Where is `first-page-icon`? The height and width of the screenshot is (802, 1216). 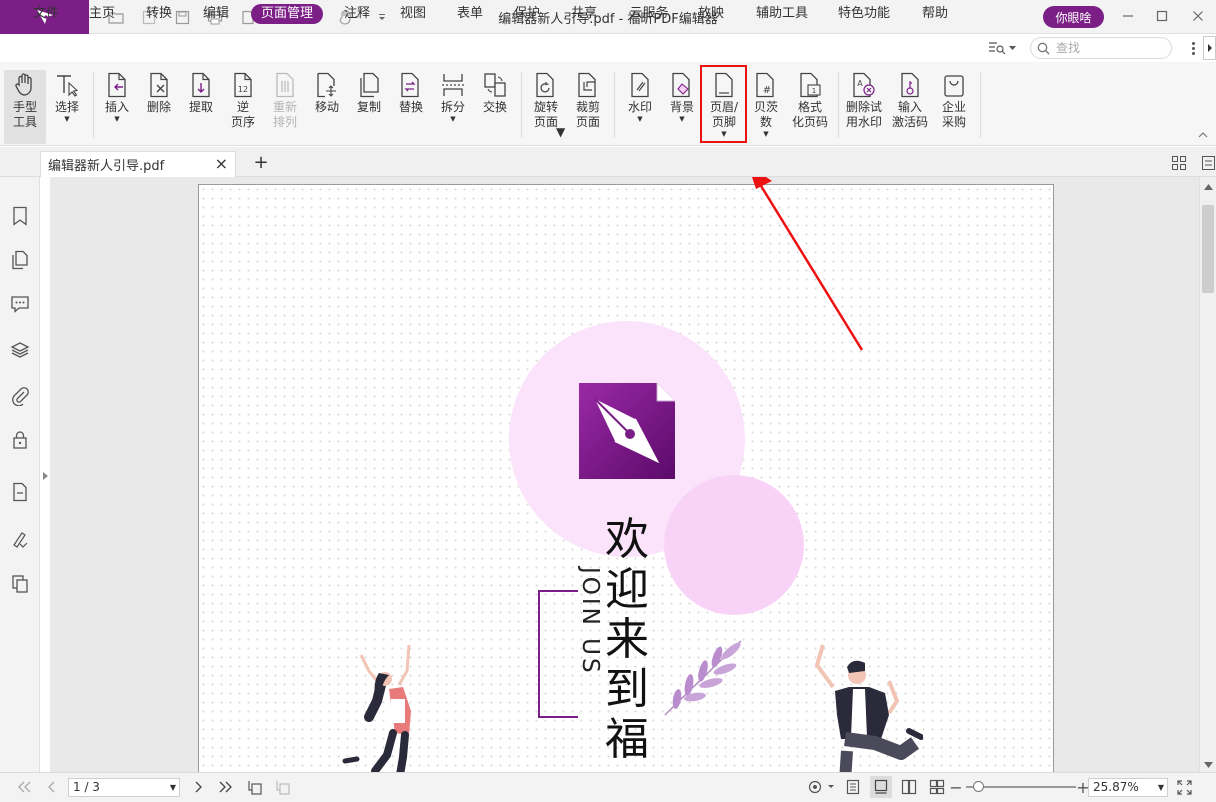
first-page-icon is located at coordinates (24, 787).